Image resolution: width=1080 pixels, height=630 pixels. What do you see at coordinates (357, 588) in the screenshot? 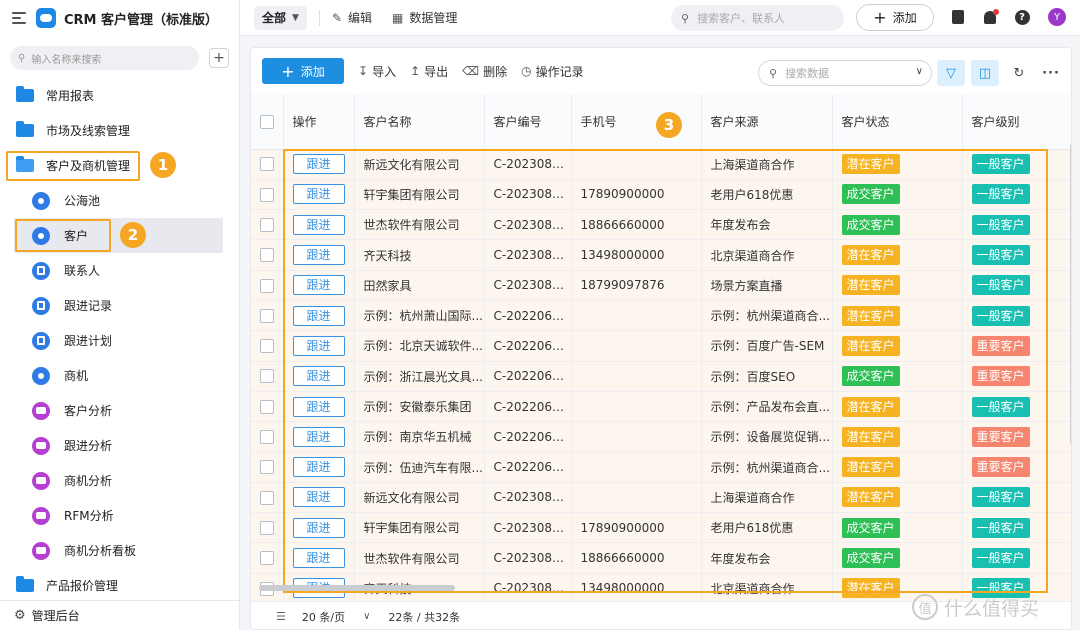
I see `horizontal-scrollbar` at bounding box center [357, 588].